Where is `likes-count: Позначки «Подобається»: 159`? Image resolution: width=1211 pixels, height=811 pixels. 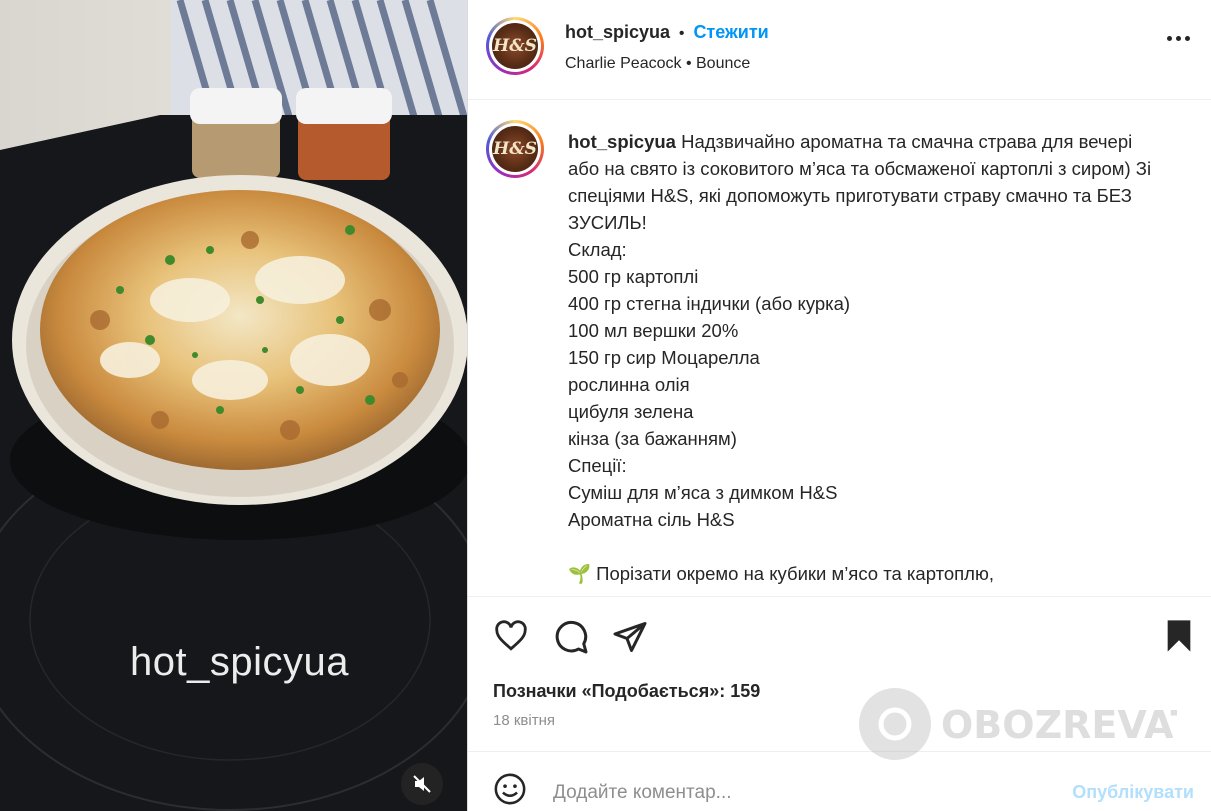 likes-count: Позначки «Подобається»: 159 is located at coordinates (626, 691).